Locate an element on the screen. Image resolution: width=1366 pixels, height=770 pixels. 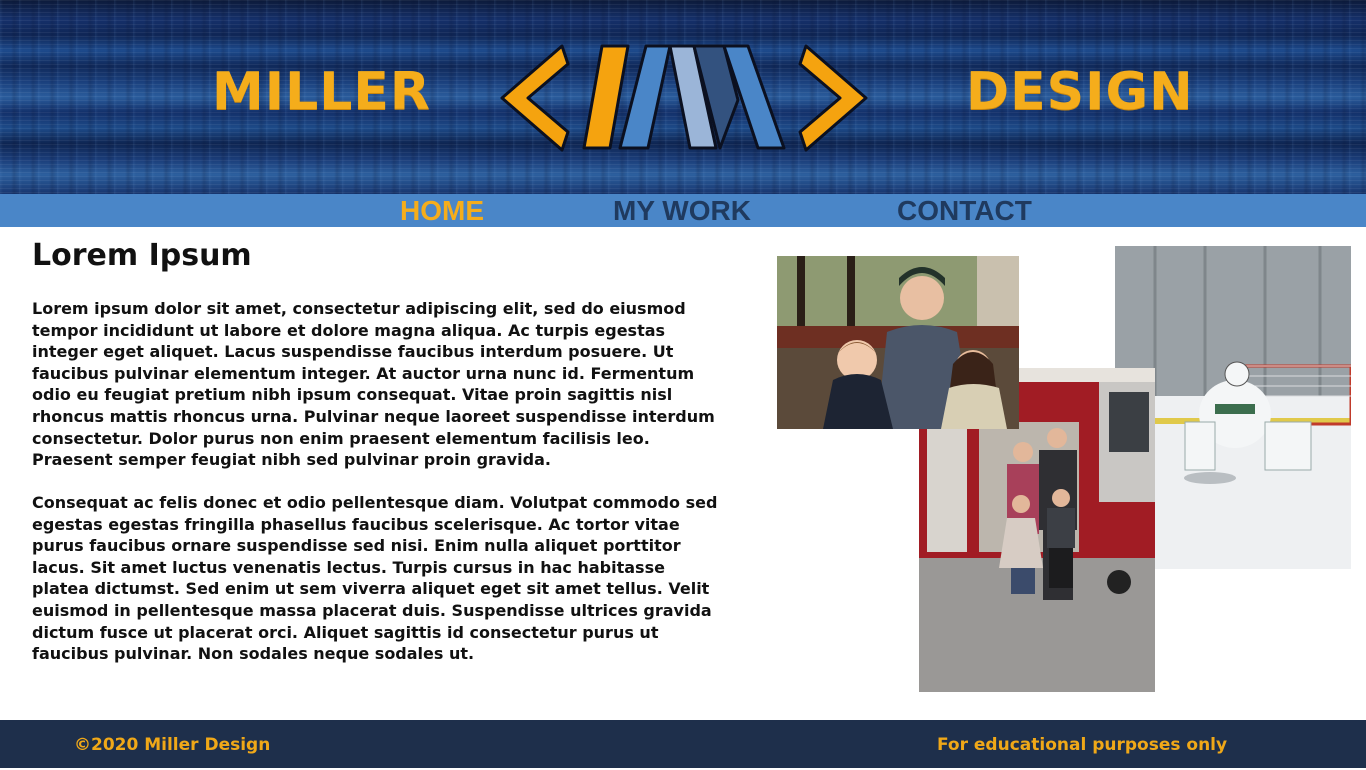
miller-design-logo is located at coordinates (684, 96).